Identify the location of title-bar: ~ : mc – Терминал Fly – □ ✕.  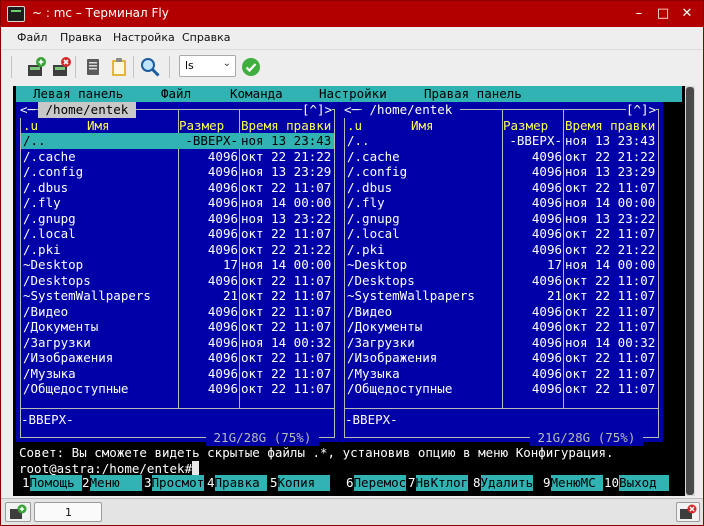
(352, 14).